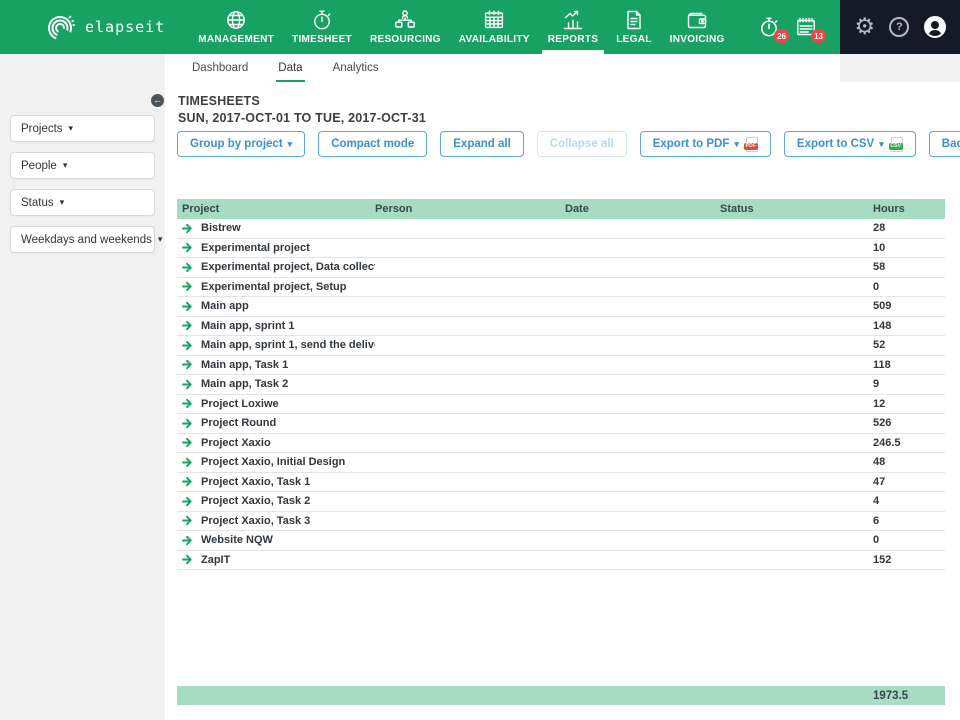  I want to click on table-row: Project Xaxio, Task 2 4, so click(561, 502).